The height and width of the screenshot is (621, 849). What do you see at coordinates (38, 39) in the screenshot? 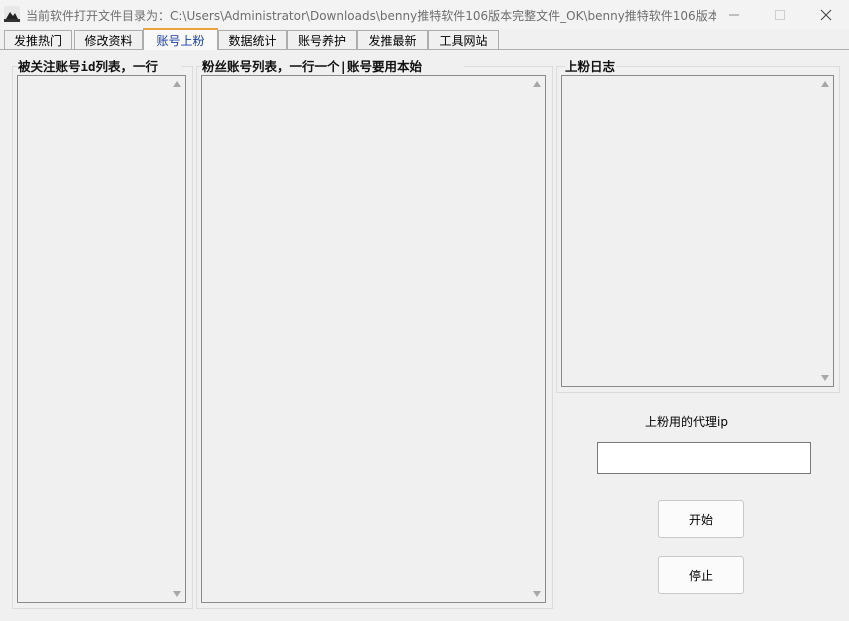
I see `tab-fatui-remen: 发推热门` at bounding box center [38, 39].